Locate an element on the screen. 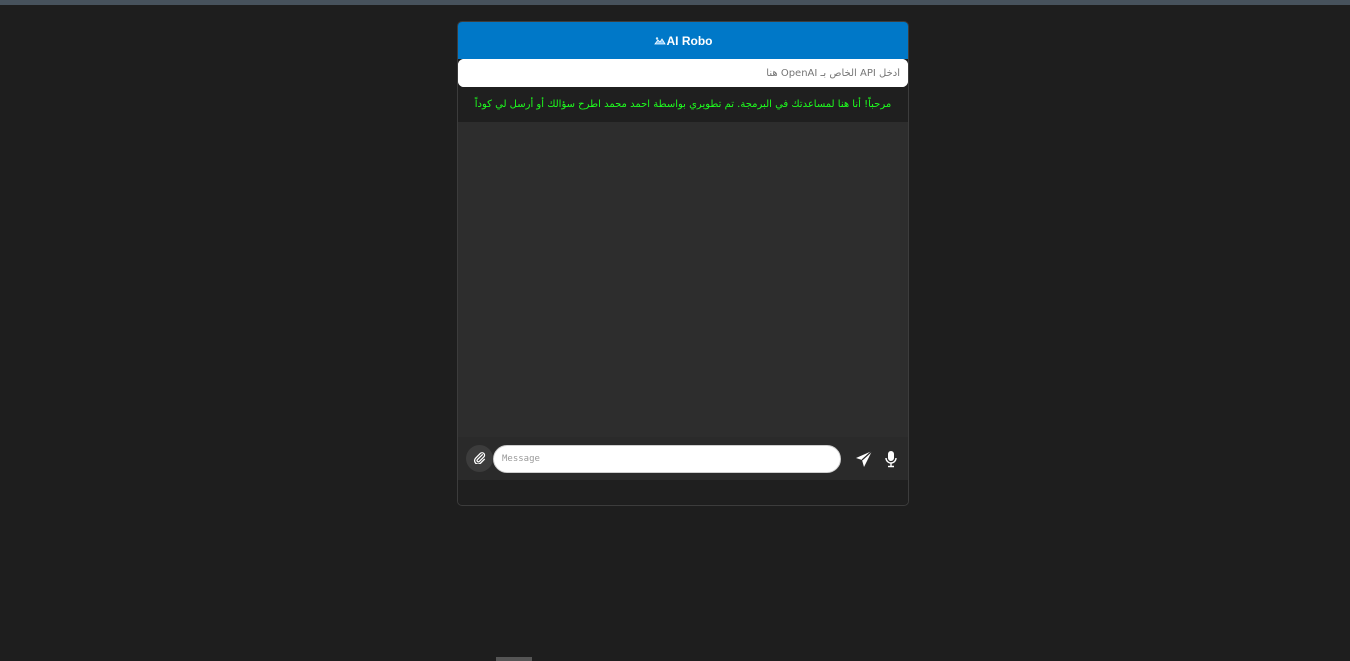 This screenshot has width=1350, height=661. attach-button is located at coordinates (479, 458).